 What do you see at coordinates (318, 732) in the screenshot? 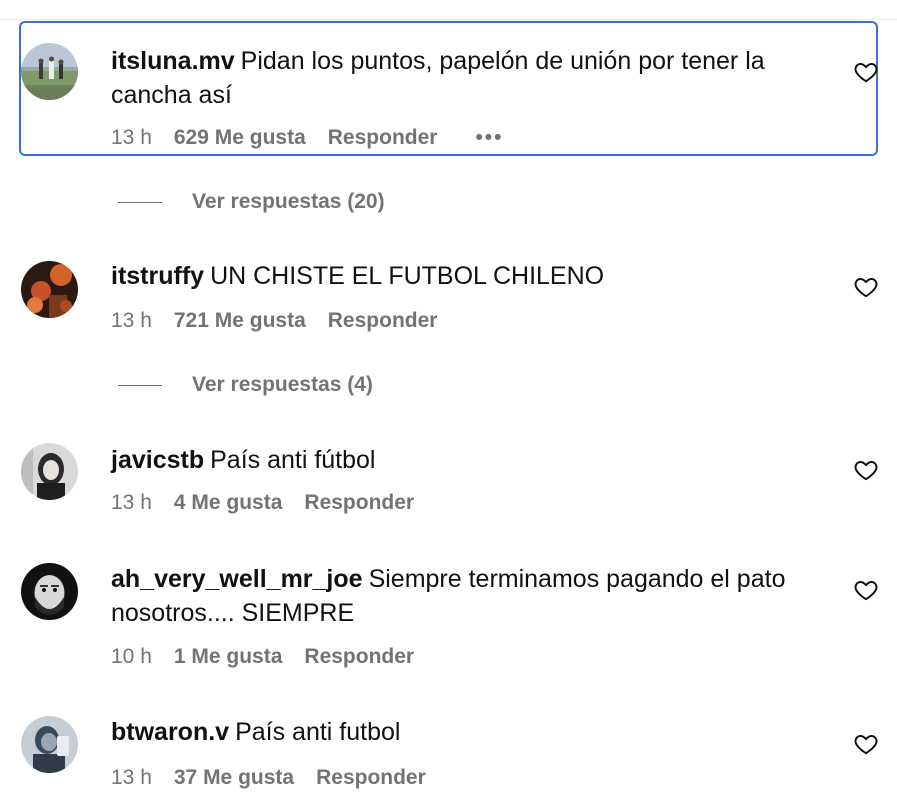
I see `comment-text: País anti futbol` at bounding box center [318, 732].